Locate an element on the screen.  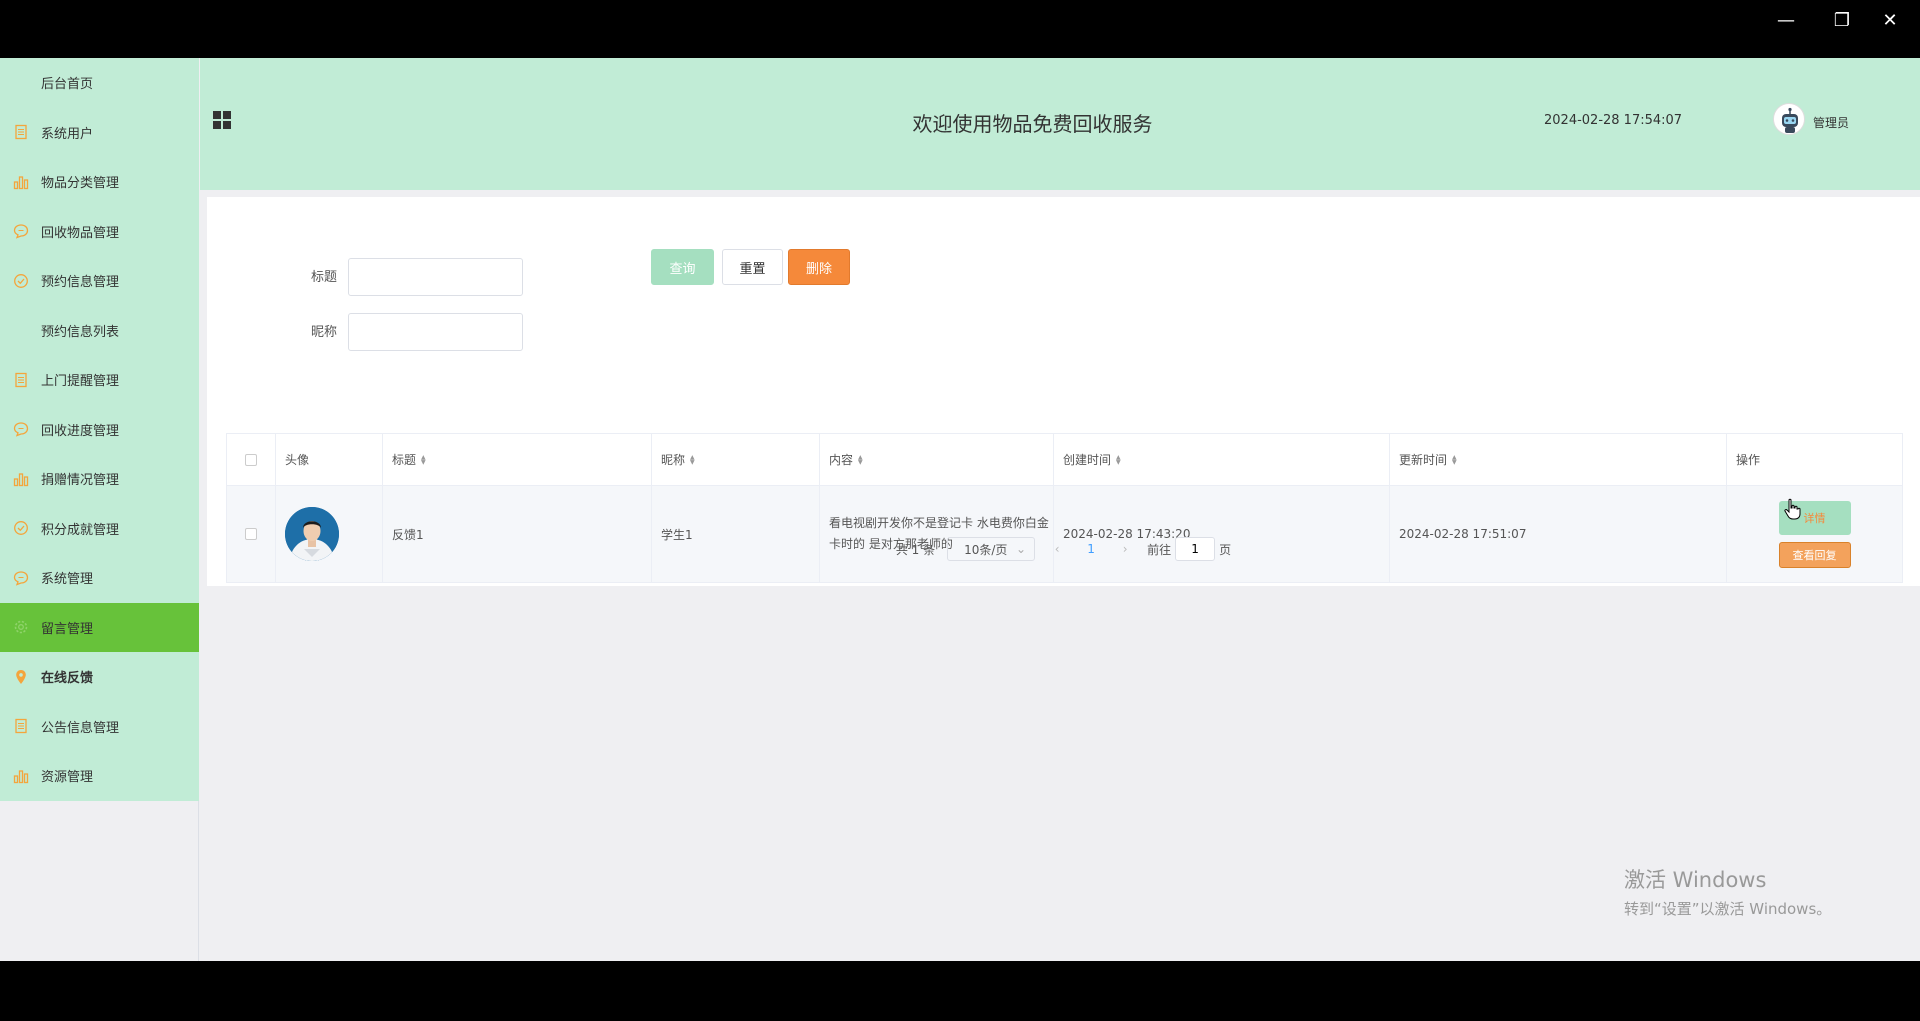
avatar-cell is located at coordinates (329, 534).